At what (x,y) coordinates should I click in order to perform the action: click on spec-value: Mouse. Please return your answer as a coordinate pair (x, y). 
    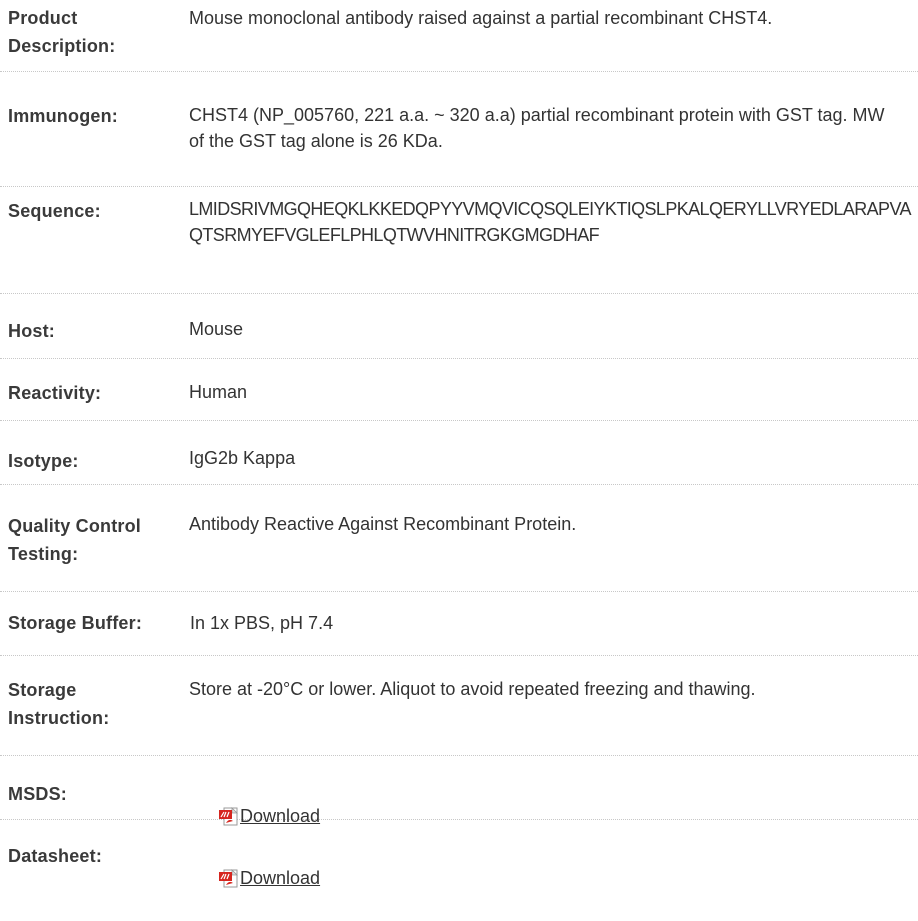
    Looking at the image, I should click on (216, 329).